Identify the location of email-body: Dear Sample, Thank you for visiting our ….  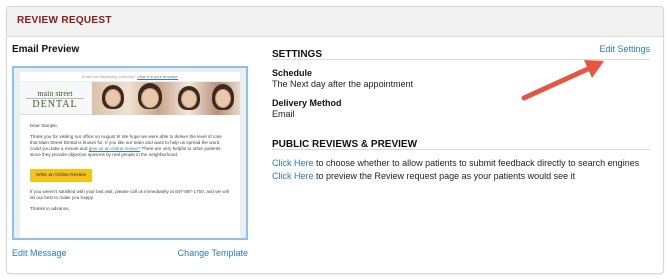
(130, 163).